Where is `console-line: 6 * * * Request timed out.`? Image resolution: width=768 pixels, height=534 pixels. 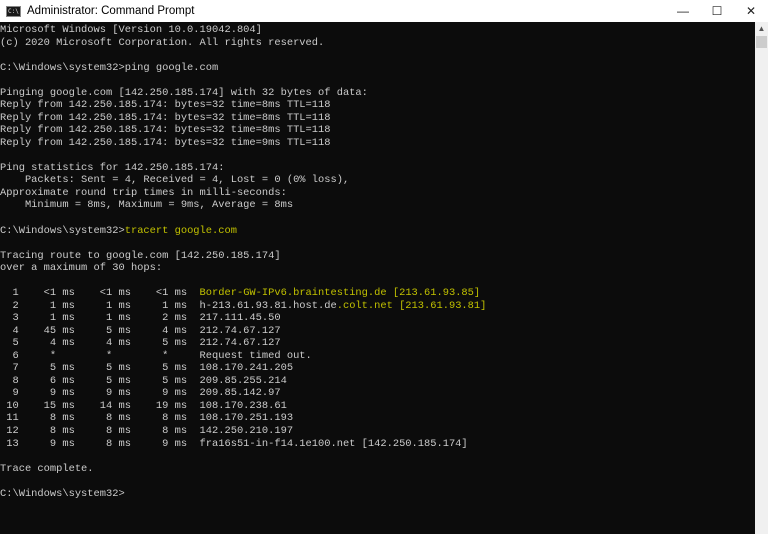
console-line: 6 * * * Request timed out. is located at coordinates (243, 356).